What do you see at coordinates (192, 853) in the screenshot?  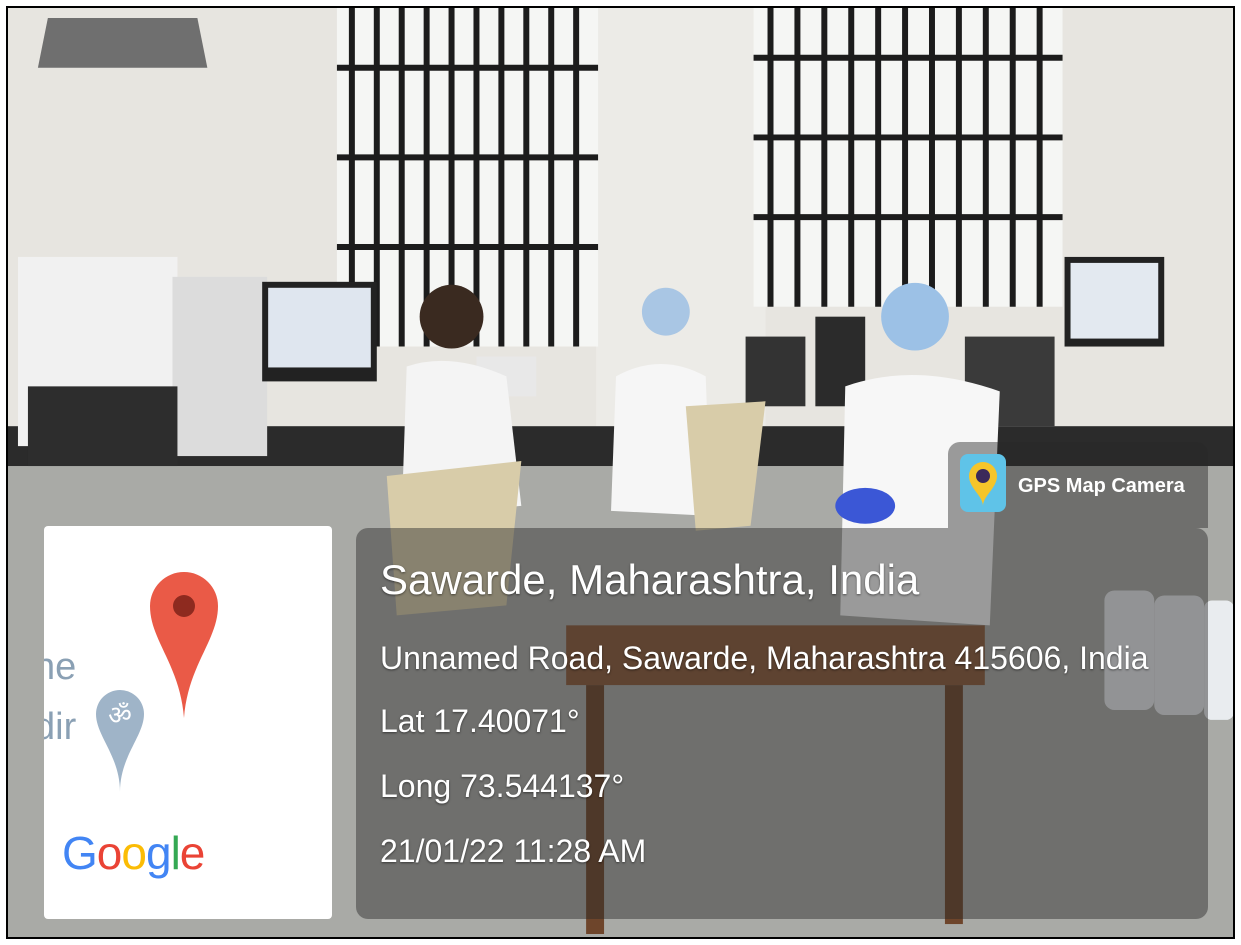 I see `google-logo-letter: e` at bounding box center [192, 853].